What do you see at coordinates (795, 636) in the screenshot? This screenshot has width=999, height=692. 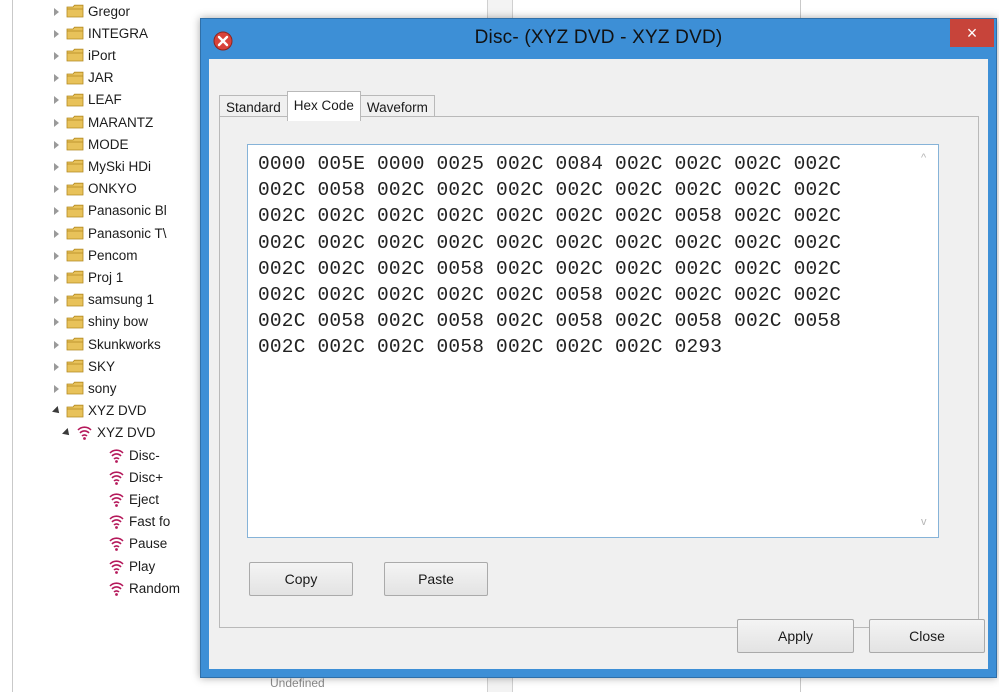 I see `apply-button: Apply` at bounding box center [795, 636].